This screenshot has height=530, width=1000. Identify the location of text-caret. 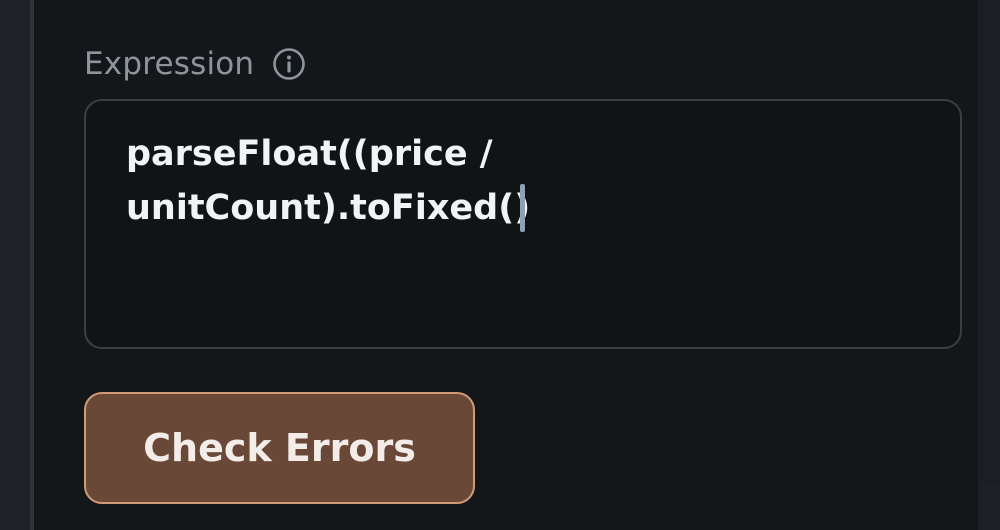
(522, 208).